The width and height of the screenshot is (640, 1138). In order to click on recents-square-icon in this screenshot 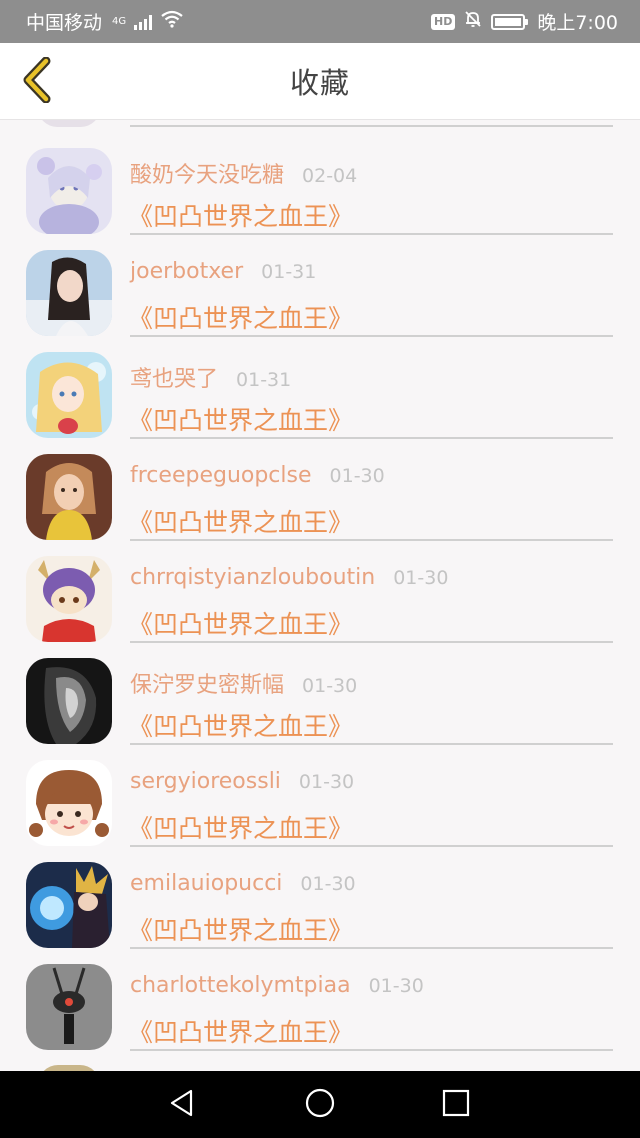, I will do `click(456, 1105)`.